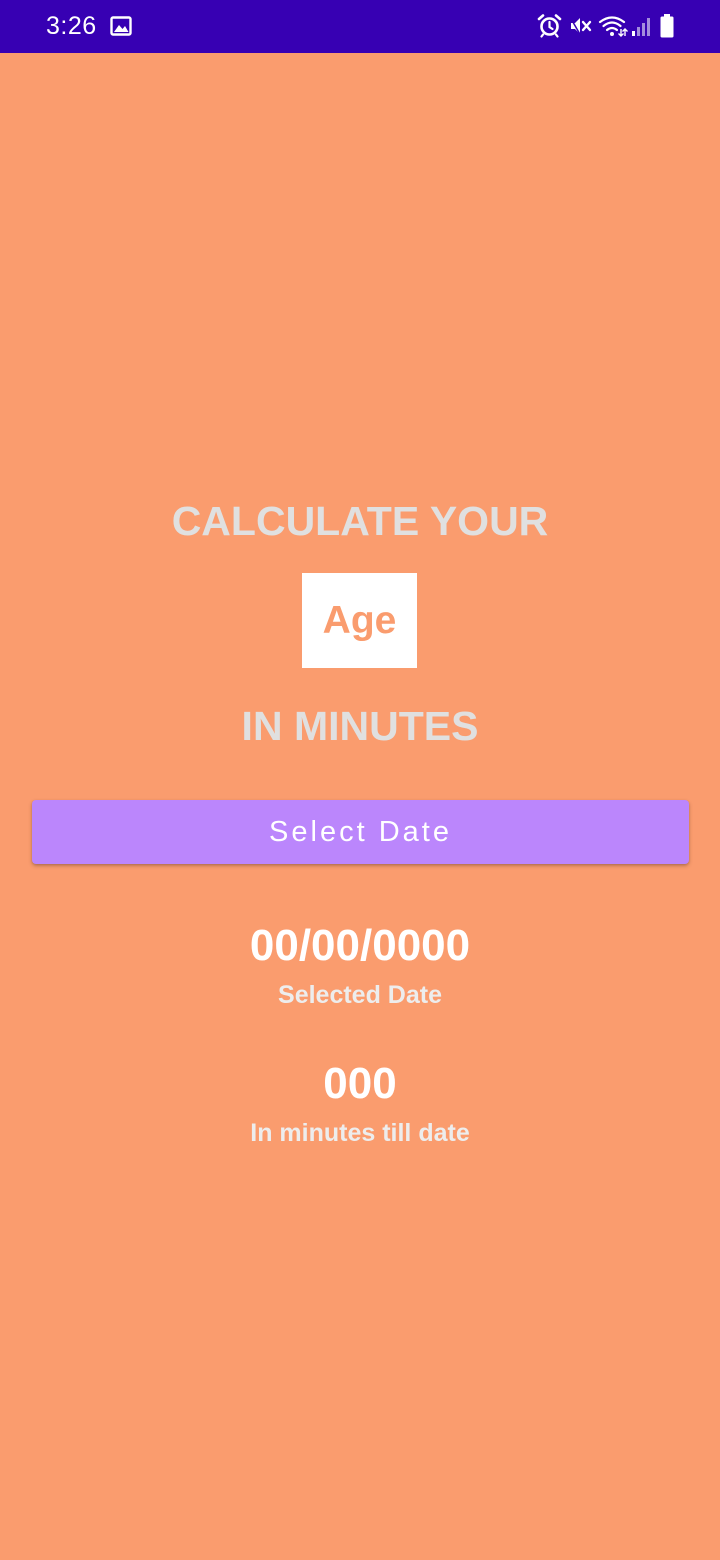 This screenshot has height=1560, width=720. I want to click on wifi-icon, so click(613, 26).